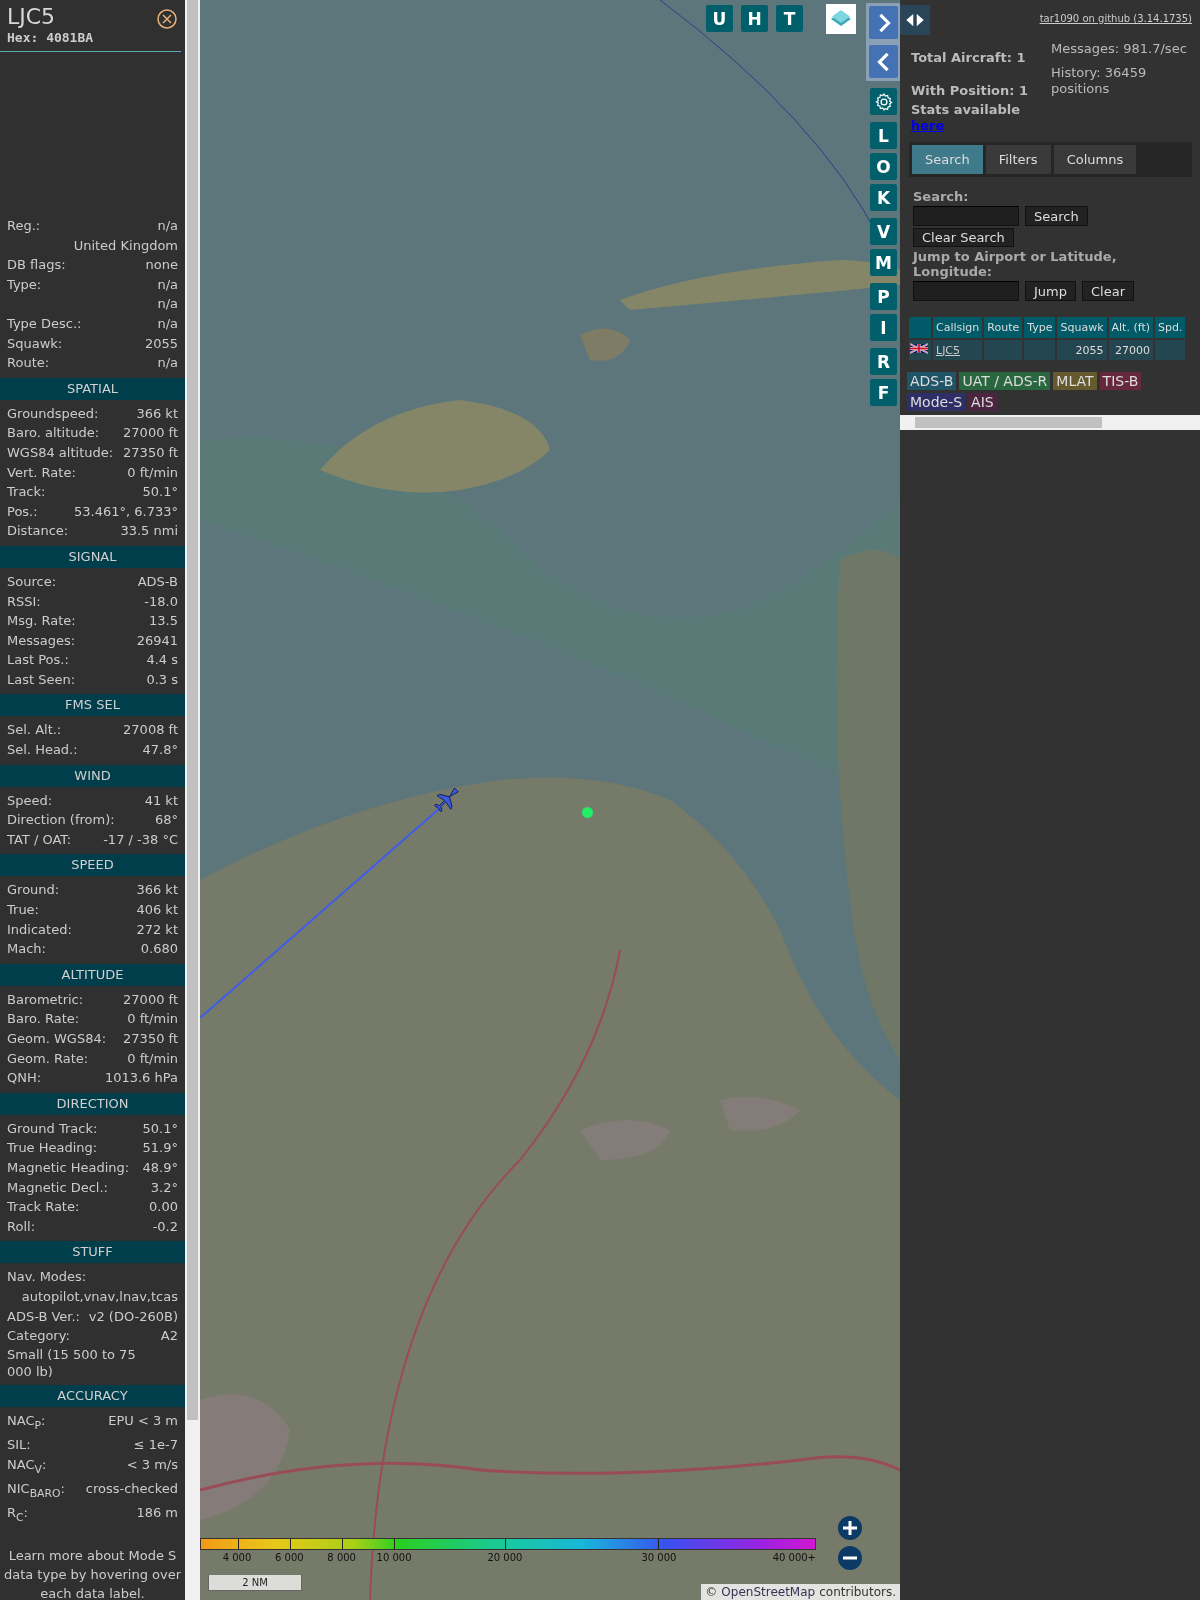  What do you see at coordinates (24, 1078) in the screenshot?
I see `field-label: QNH:` at bounding box center [24, 1078].